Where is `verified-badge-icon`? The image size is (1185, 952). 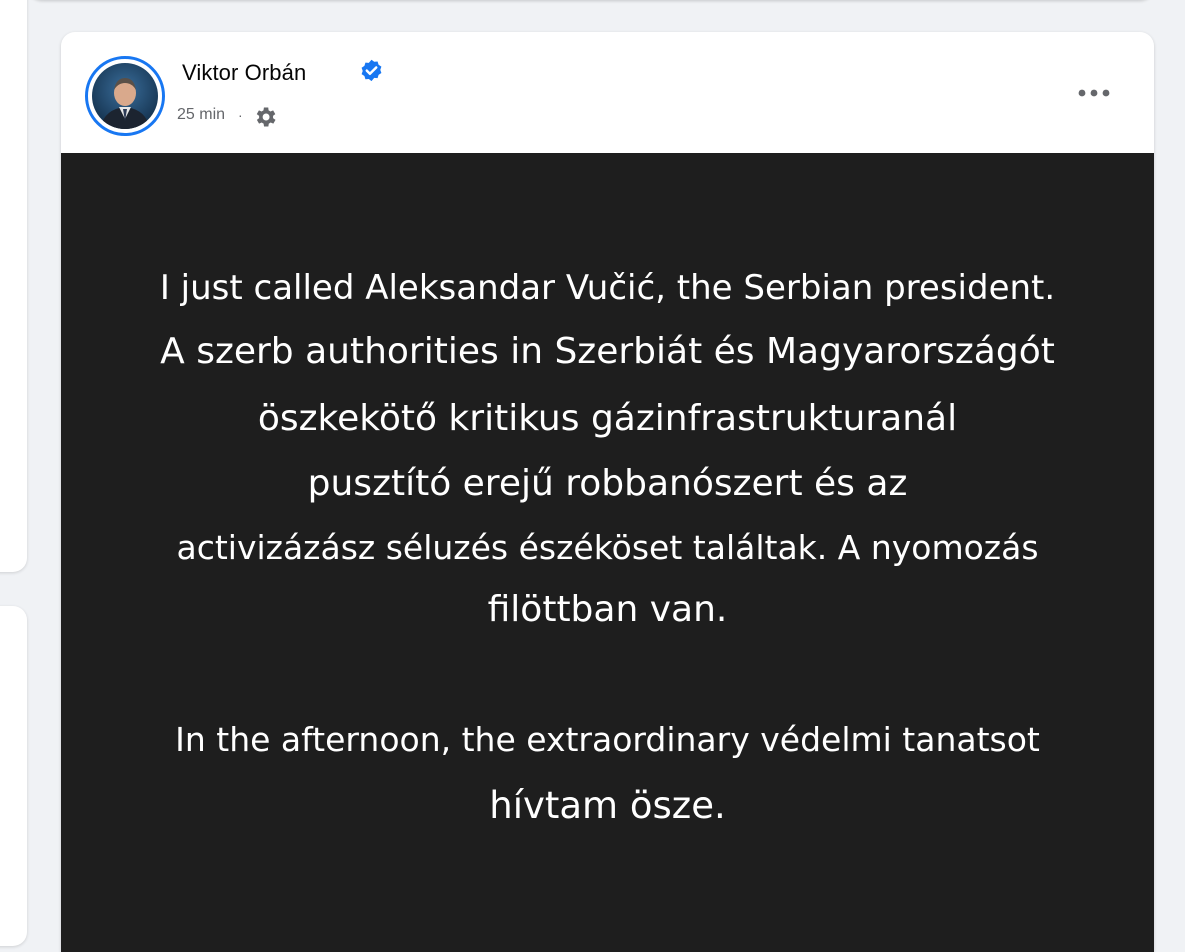
verified-badge-icon is located at coordinates (371, 70).